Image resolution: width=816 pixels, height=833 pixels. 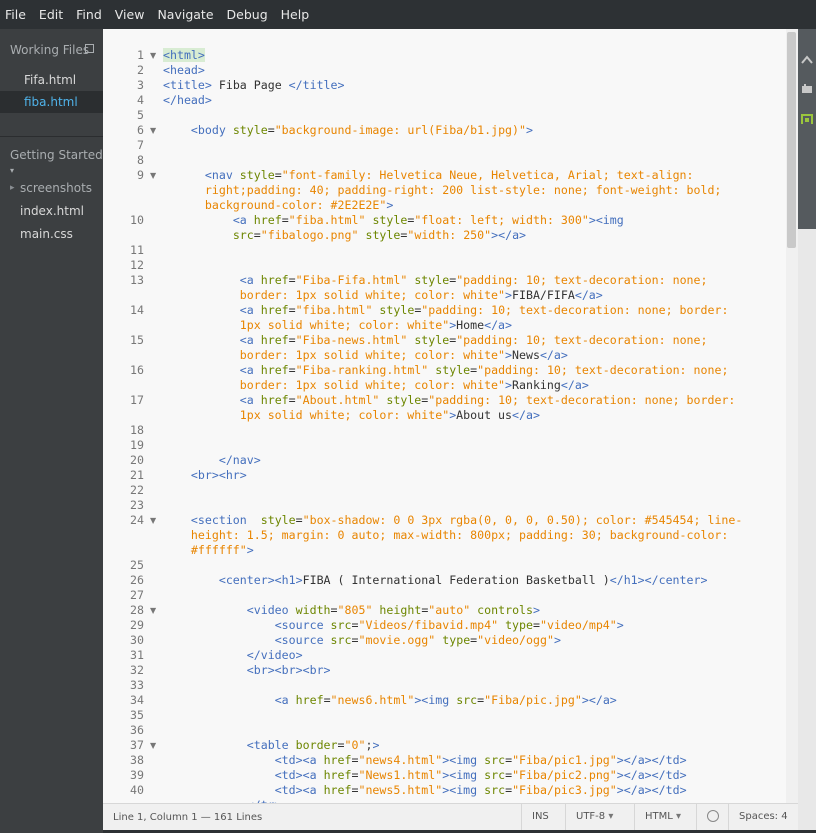 What do you see at coordinates (137, 475) in the screenshot?
I see `line-number: 21` at bounding box center [137, 475].